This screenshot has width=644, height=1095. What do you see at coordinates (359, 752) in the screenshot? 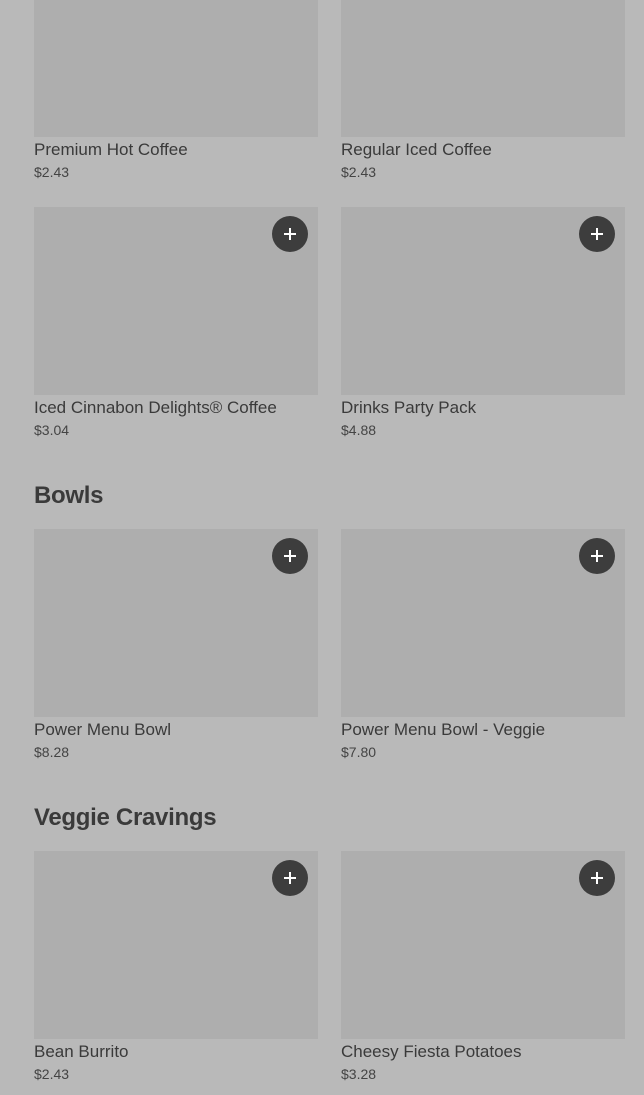
I see `item-price: $7.80` at bounding box center [359, 752].